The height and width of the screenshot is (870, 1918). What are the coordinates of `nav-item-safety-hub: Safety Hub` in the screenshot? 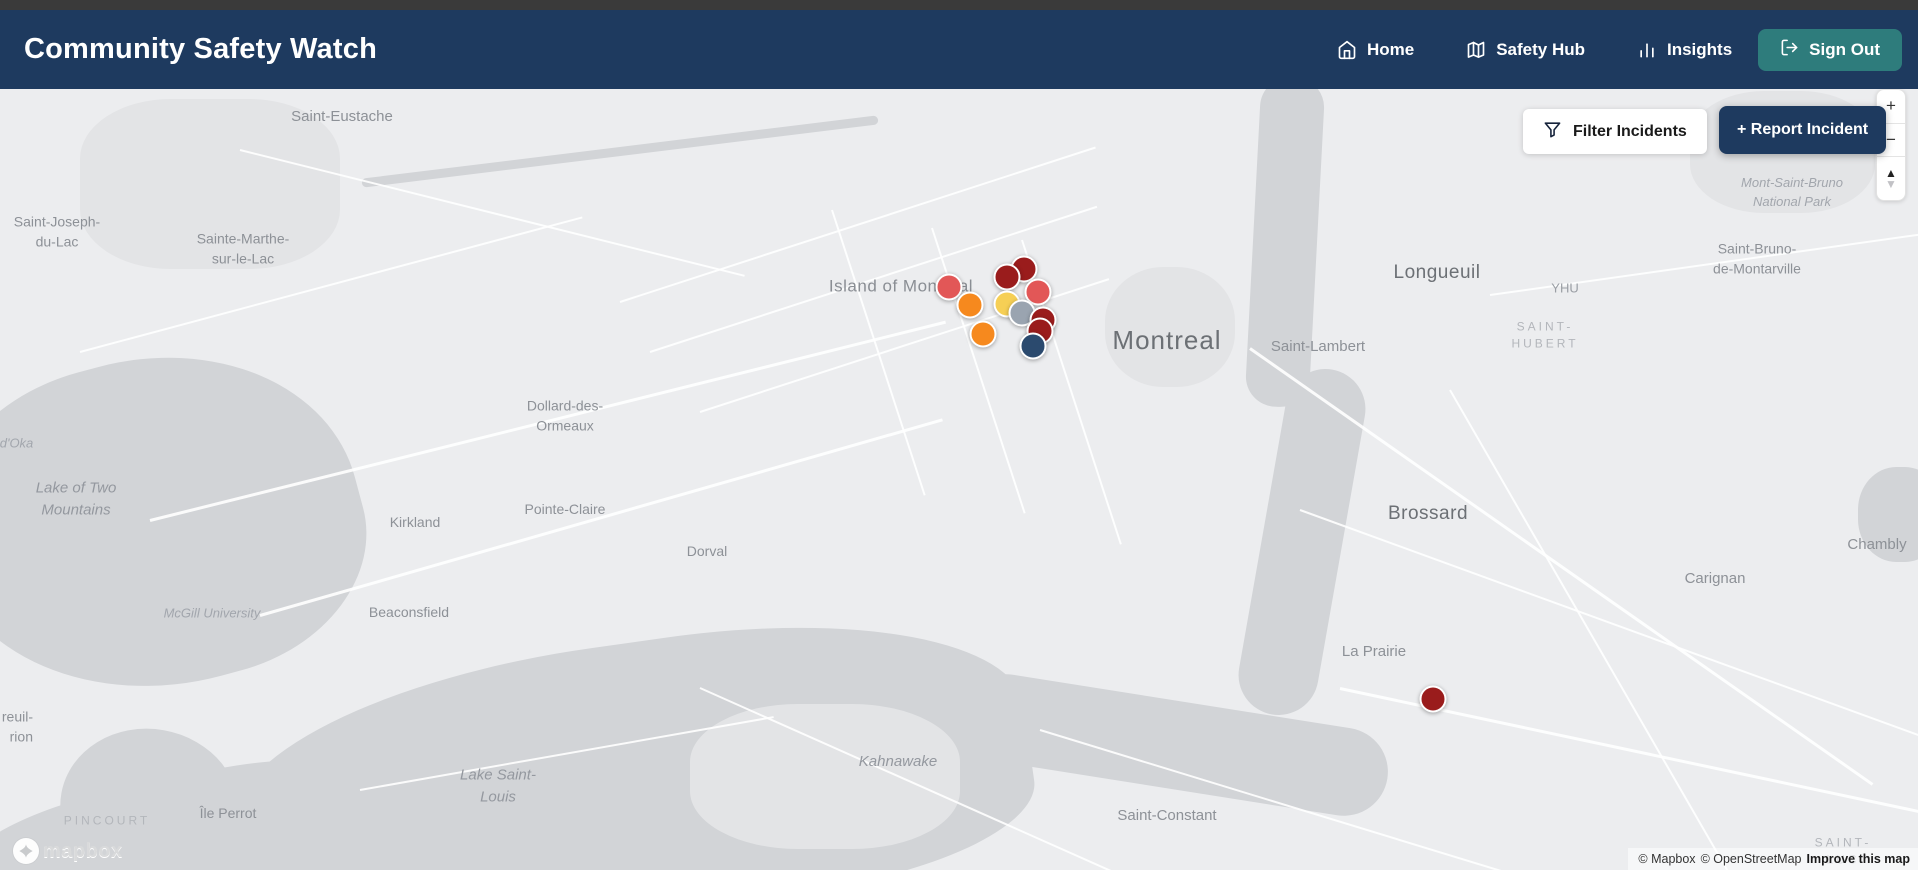 It's located at (1525, 50).